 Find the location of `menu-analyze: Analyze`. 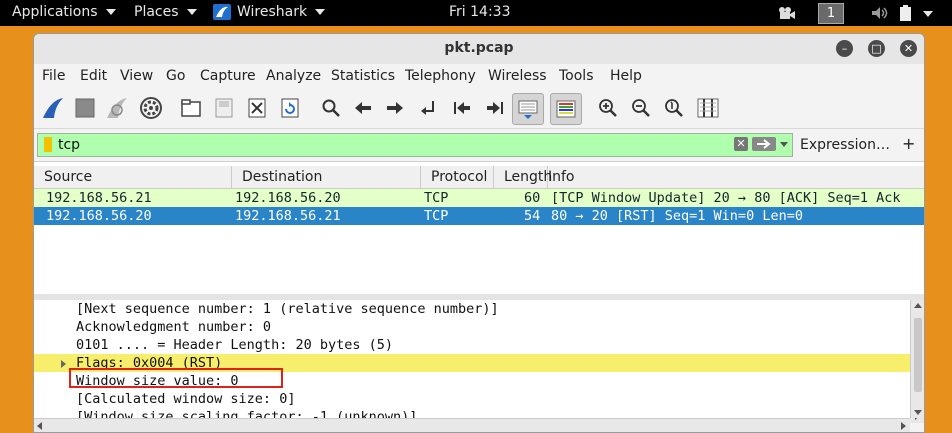

menu-analyze: Analyze is located at coordinates (293, 76).